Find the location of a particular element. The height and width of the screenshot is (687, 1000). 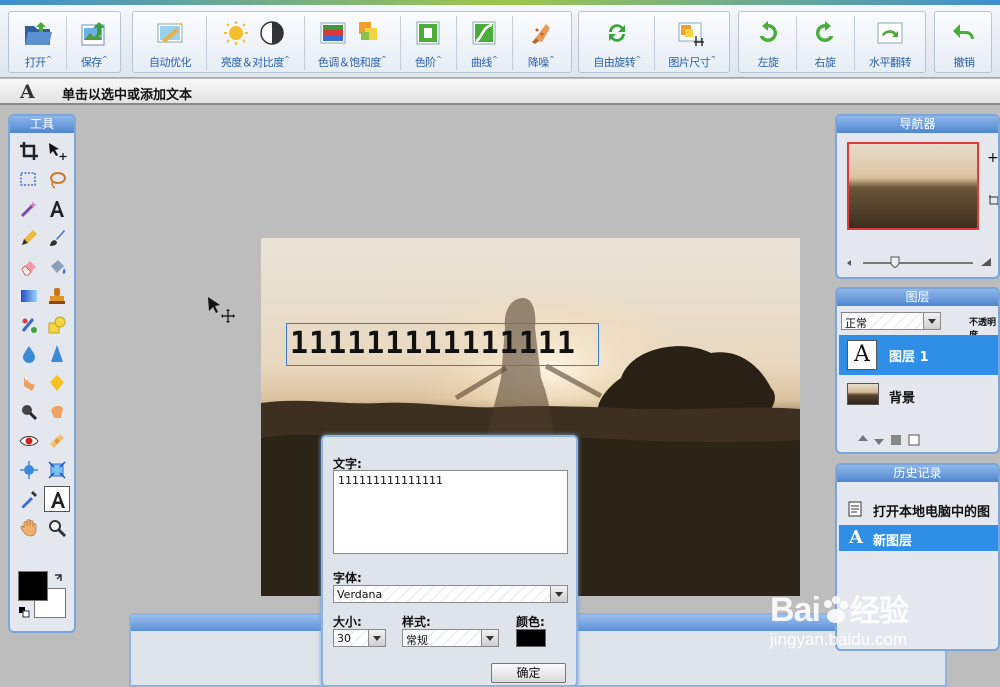

flip-horizontal-label: 水平翻转 is located at coordinates (890, 62).